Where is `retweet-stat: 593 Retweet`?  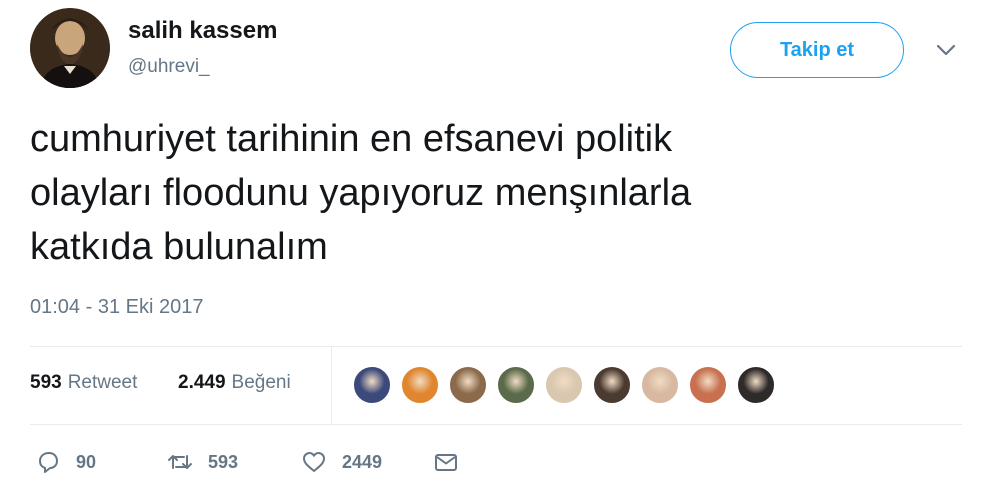
retweet-stat: 593 Retweet is located at coordinates (83, 383).